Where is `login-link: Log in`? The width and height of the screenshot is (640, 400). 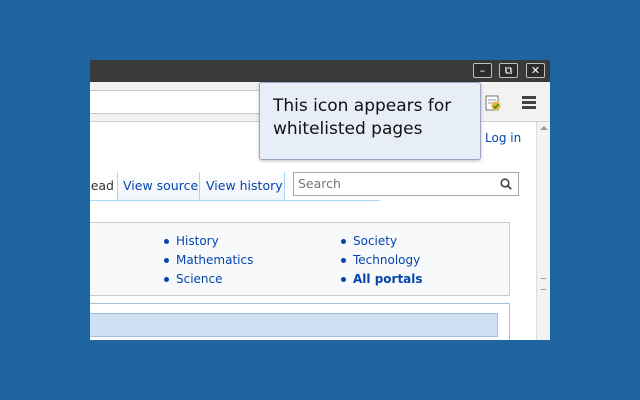
login-link: Log in is located at coordinates (503, 138).